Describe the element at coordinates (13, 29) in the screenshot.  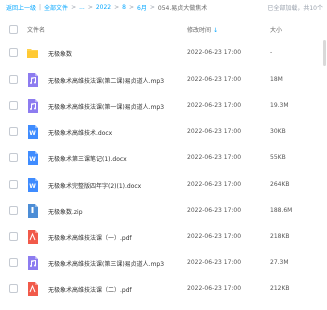
I see `select-all-checkbox` at that location.